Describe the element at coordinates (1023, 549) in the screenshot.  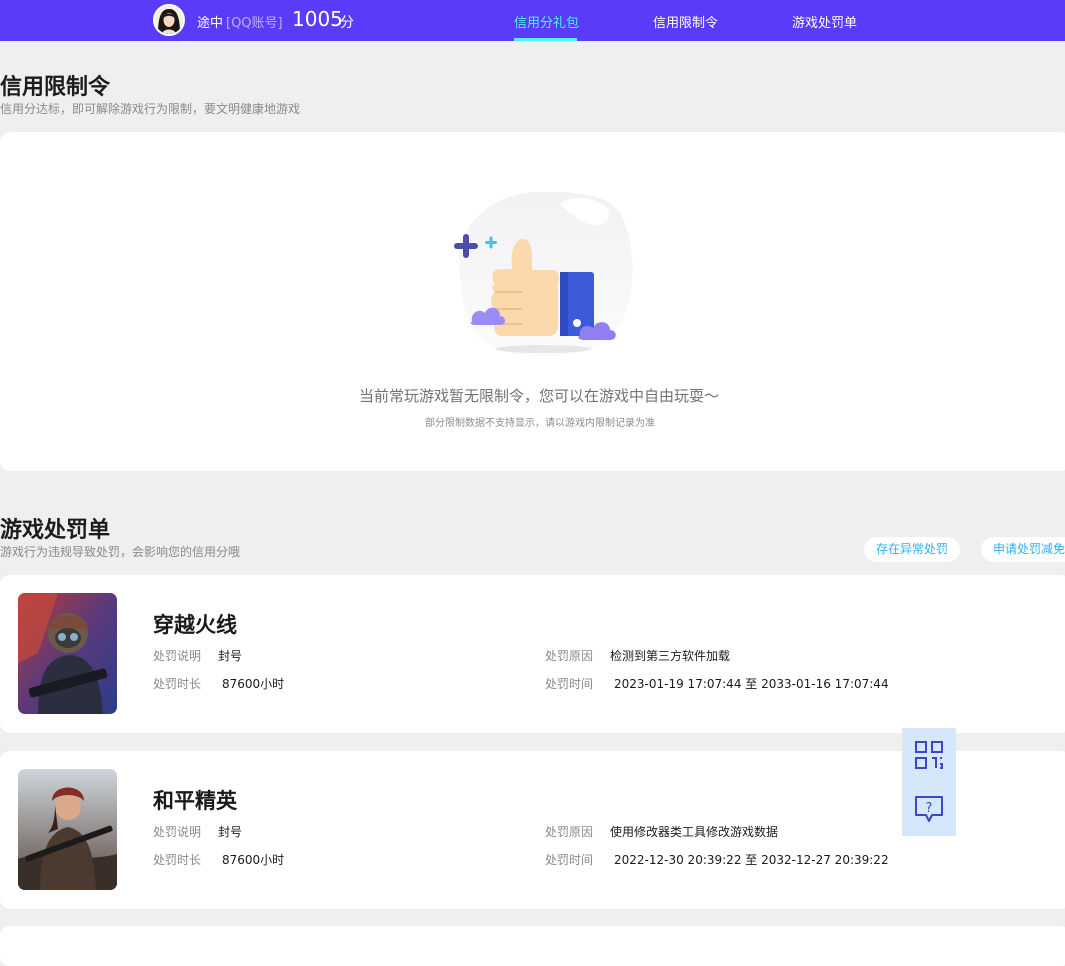
I see `apply-penalty-reduction-button: 申请处罚减免` at that location.